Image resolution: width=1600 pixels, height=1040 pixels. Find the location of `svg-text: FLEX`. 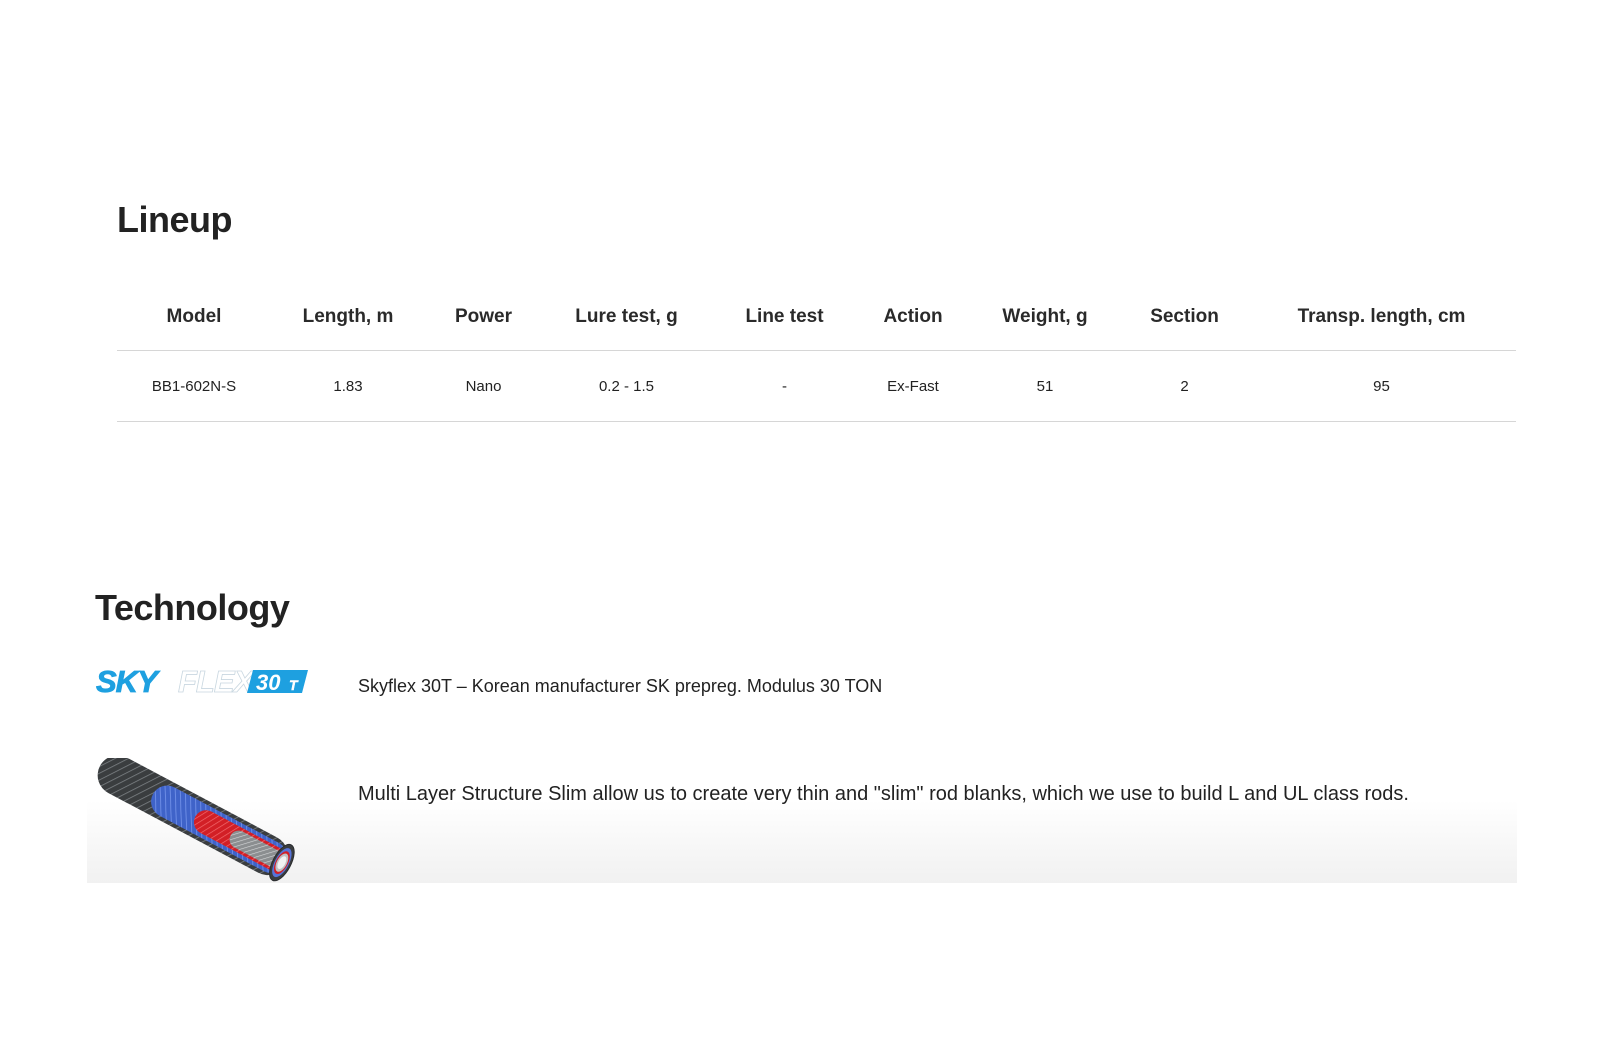

svg-text: FLEX is located at coordinates (217, 681).